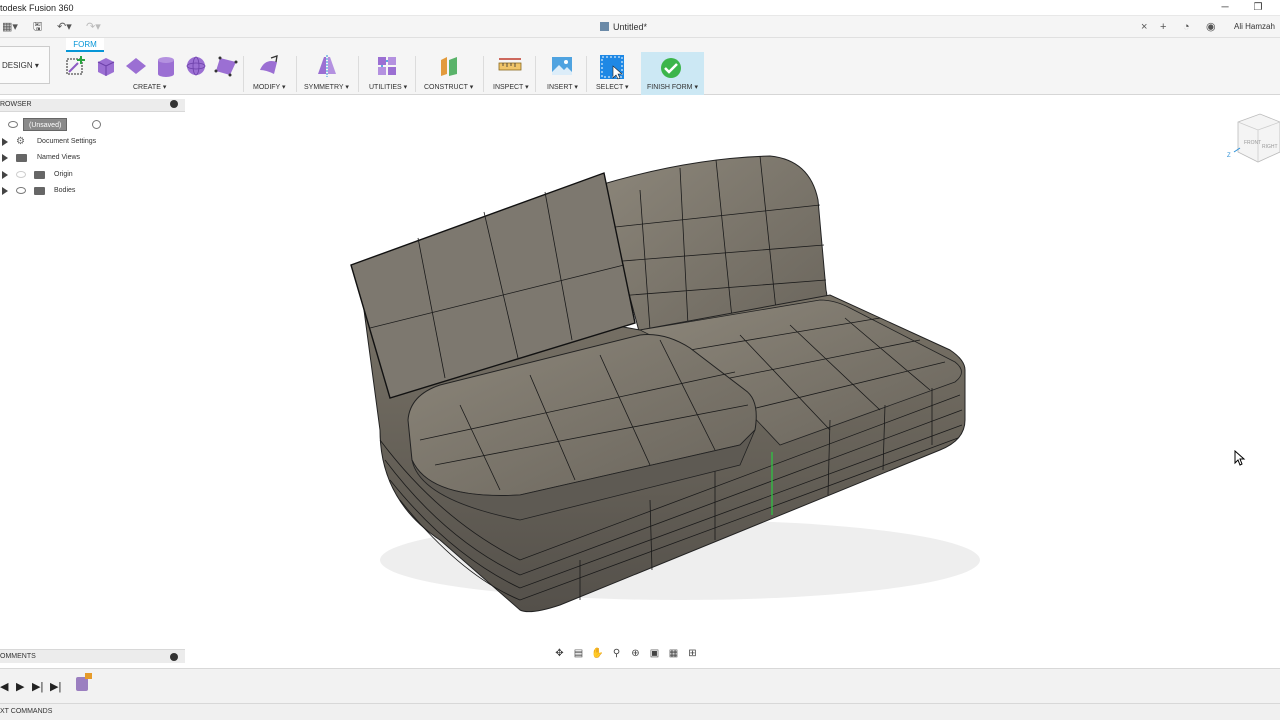 This screenshot has width=1280, height=720. What do you see at coordinates (136, 66) in the screenshot?
I see `plane-icon` at bounding box center [136, 66].